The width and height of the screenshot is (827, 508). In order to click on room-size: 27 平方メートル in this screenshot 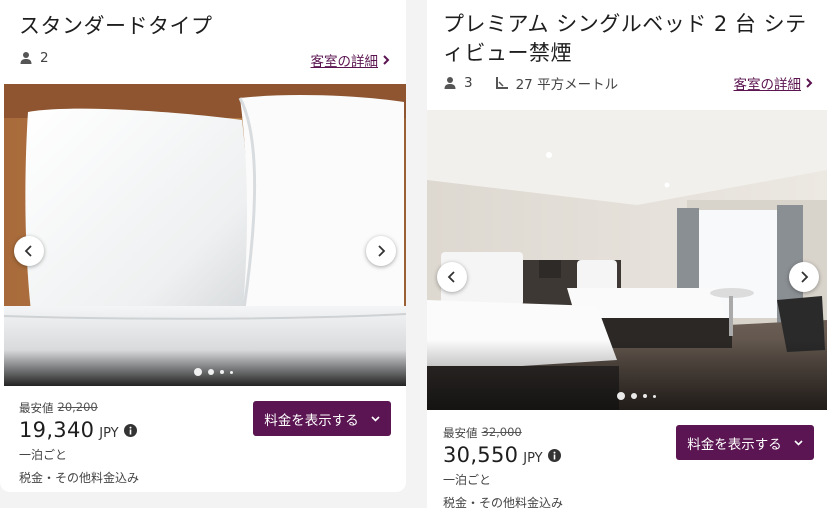, I will do `click(567, 85)`.